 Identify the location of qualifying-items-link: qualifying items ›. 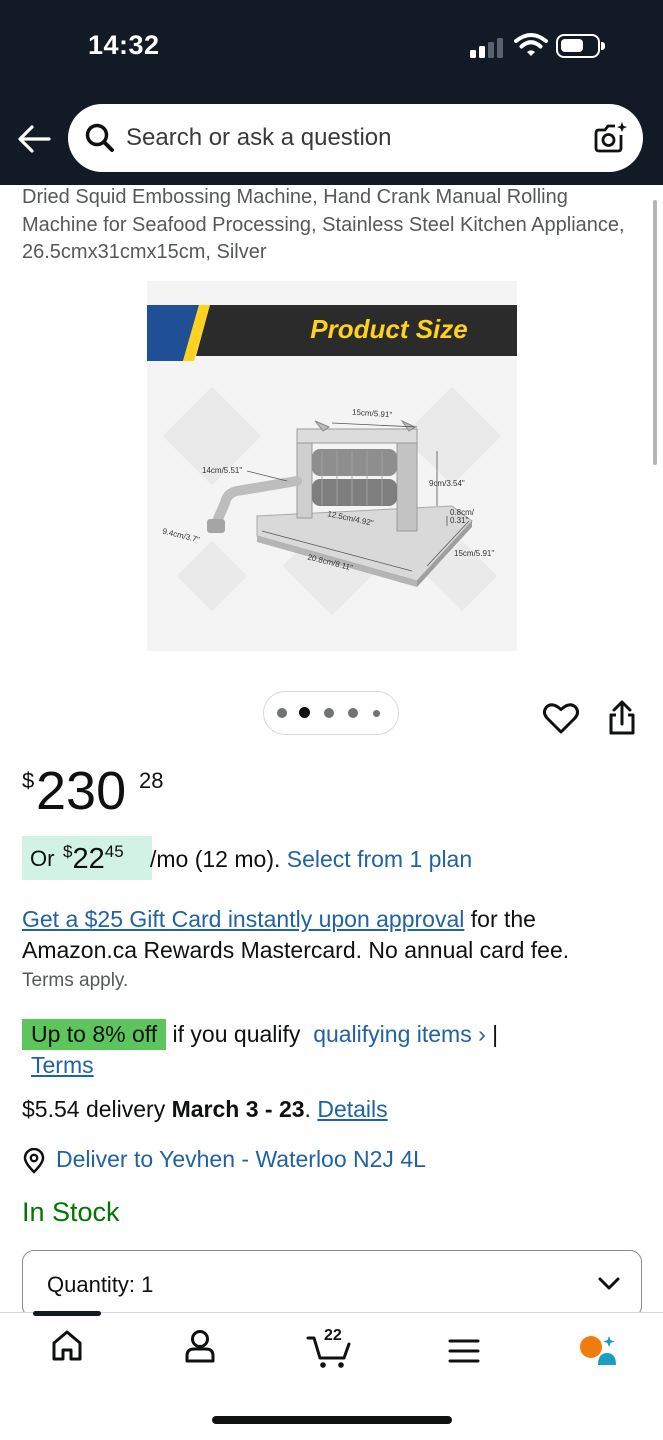
(399, 1034).